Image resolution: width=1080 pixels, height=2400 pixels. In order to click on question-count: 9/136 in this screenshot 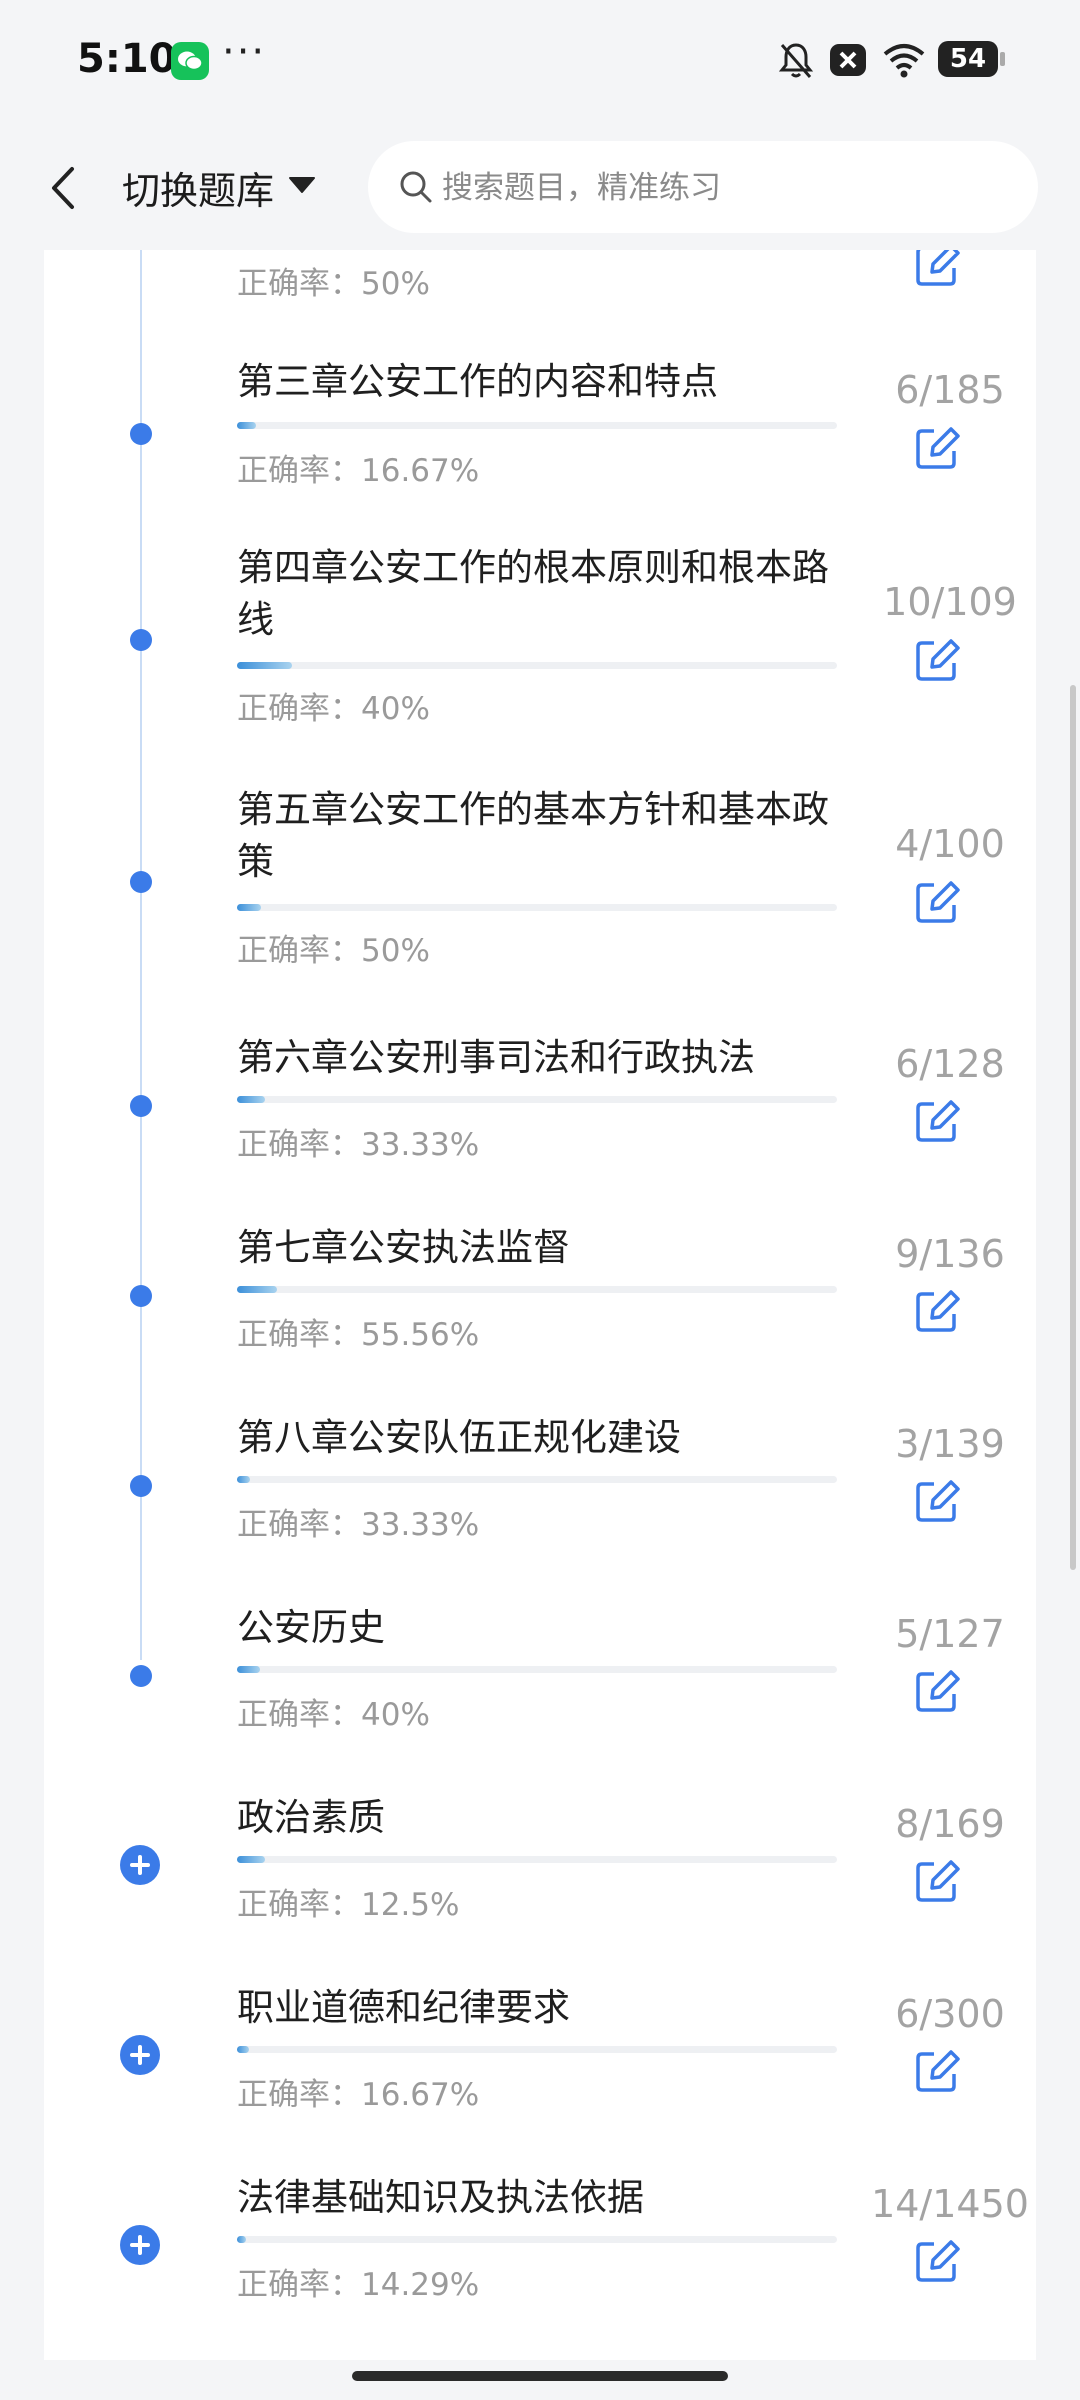, I will do `click(950, 1254)`.